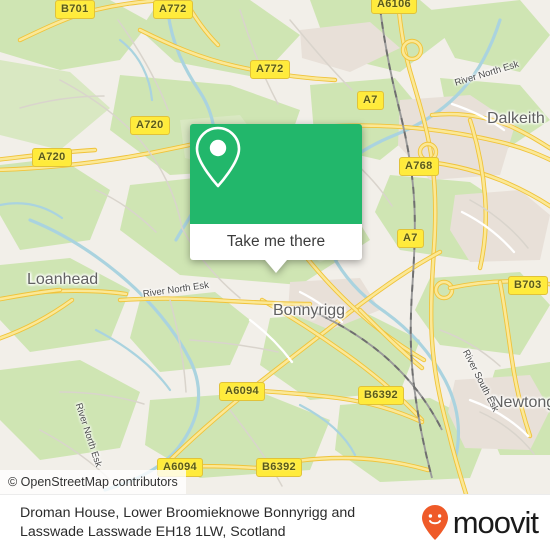  I want to click on moovit-wordmark: moovit, so click(495, 522).